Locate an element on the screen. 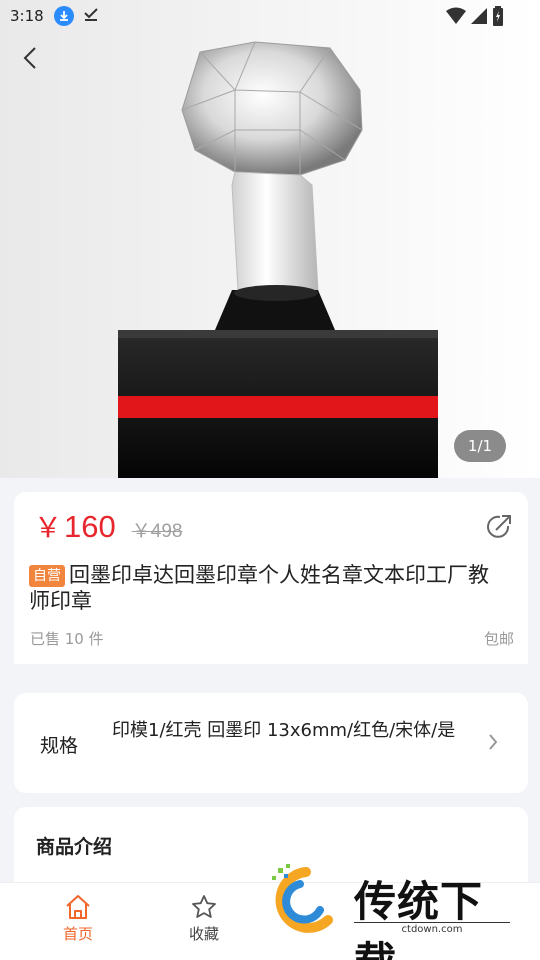 Image resolution: width=540 pixels, height=960 pixels. status-icons is located at coordinates (475, 16).